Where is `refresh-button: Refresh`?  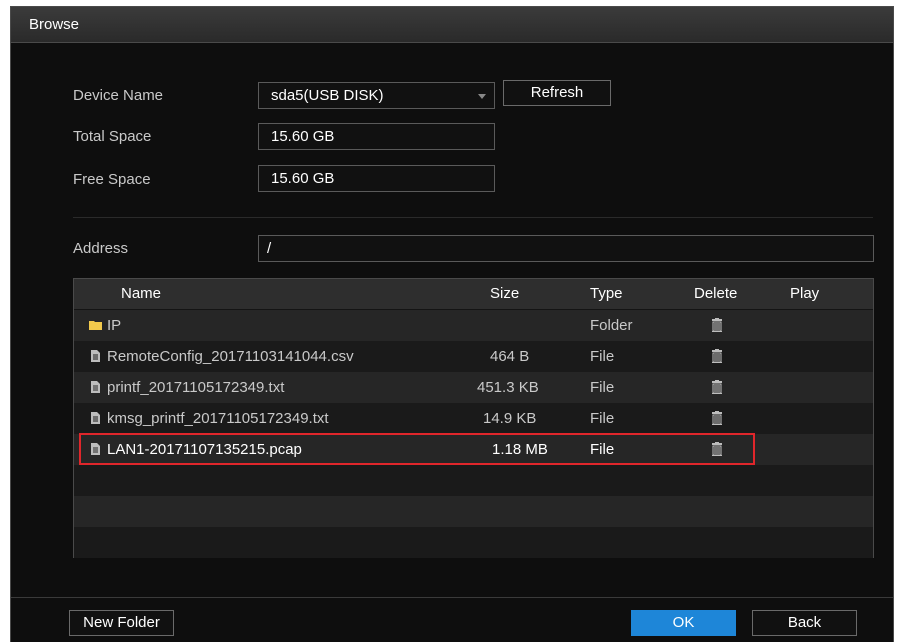 refresh-button: Refresh is located at coordinates (557, 93).